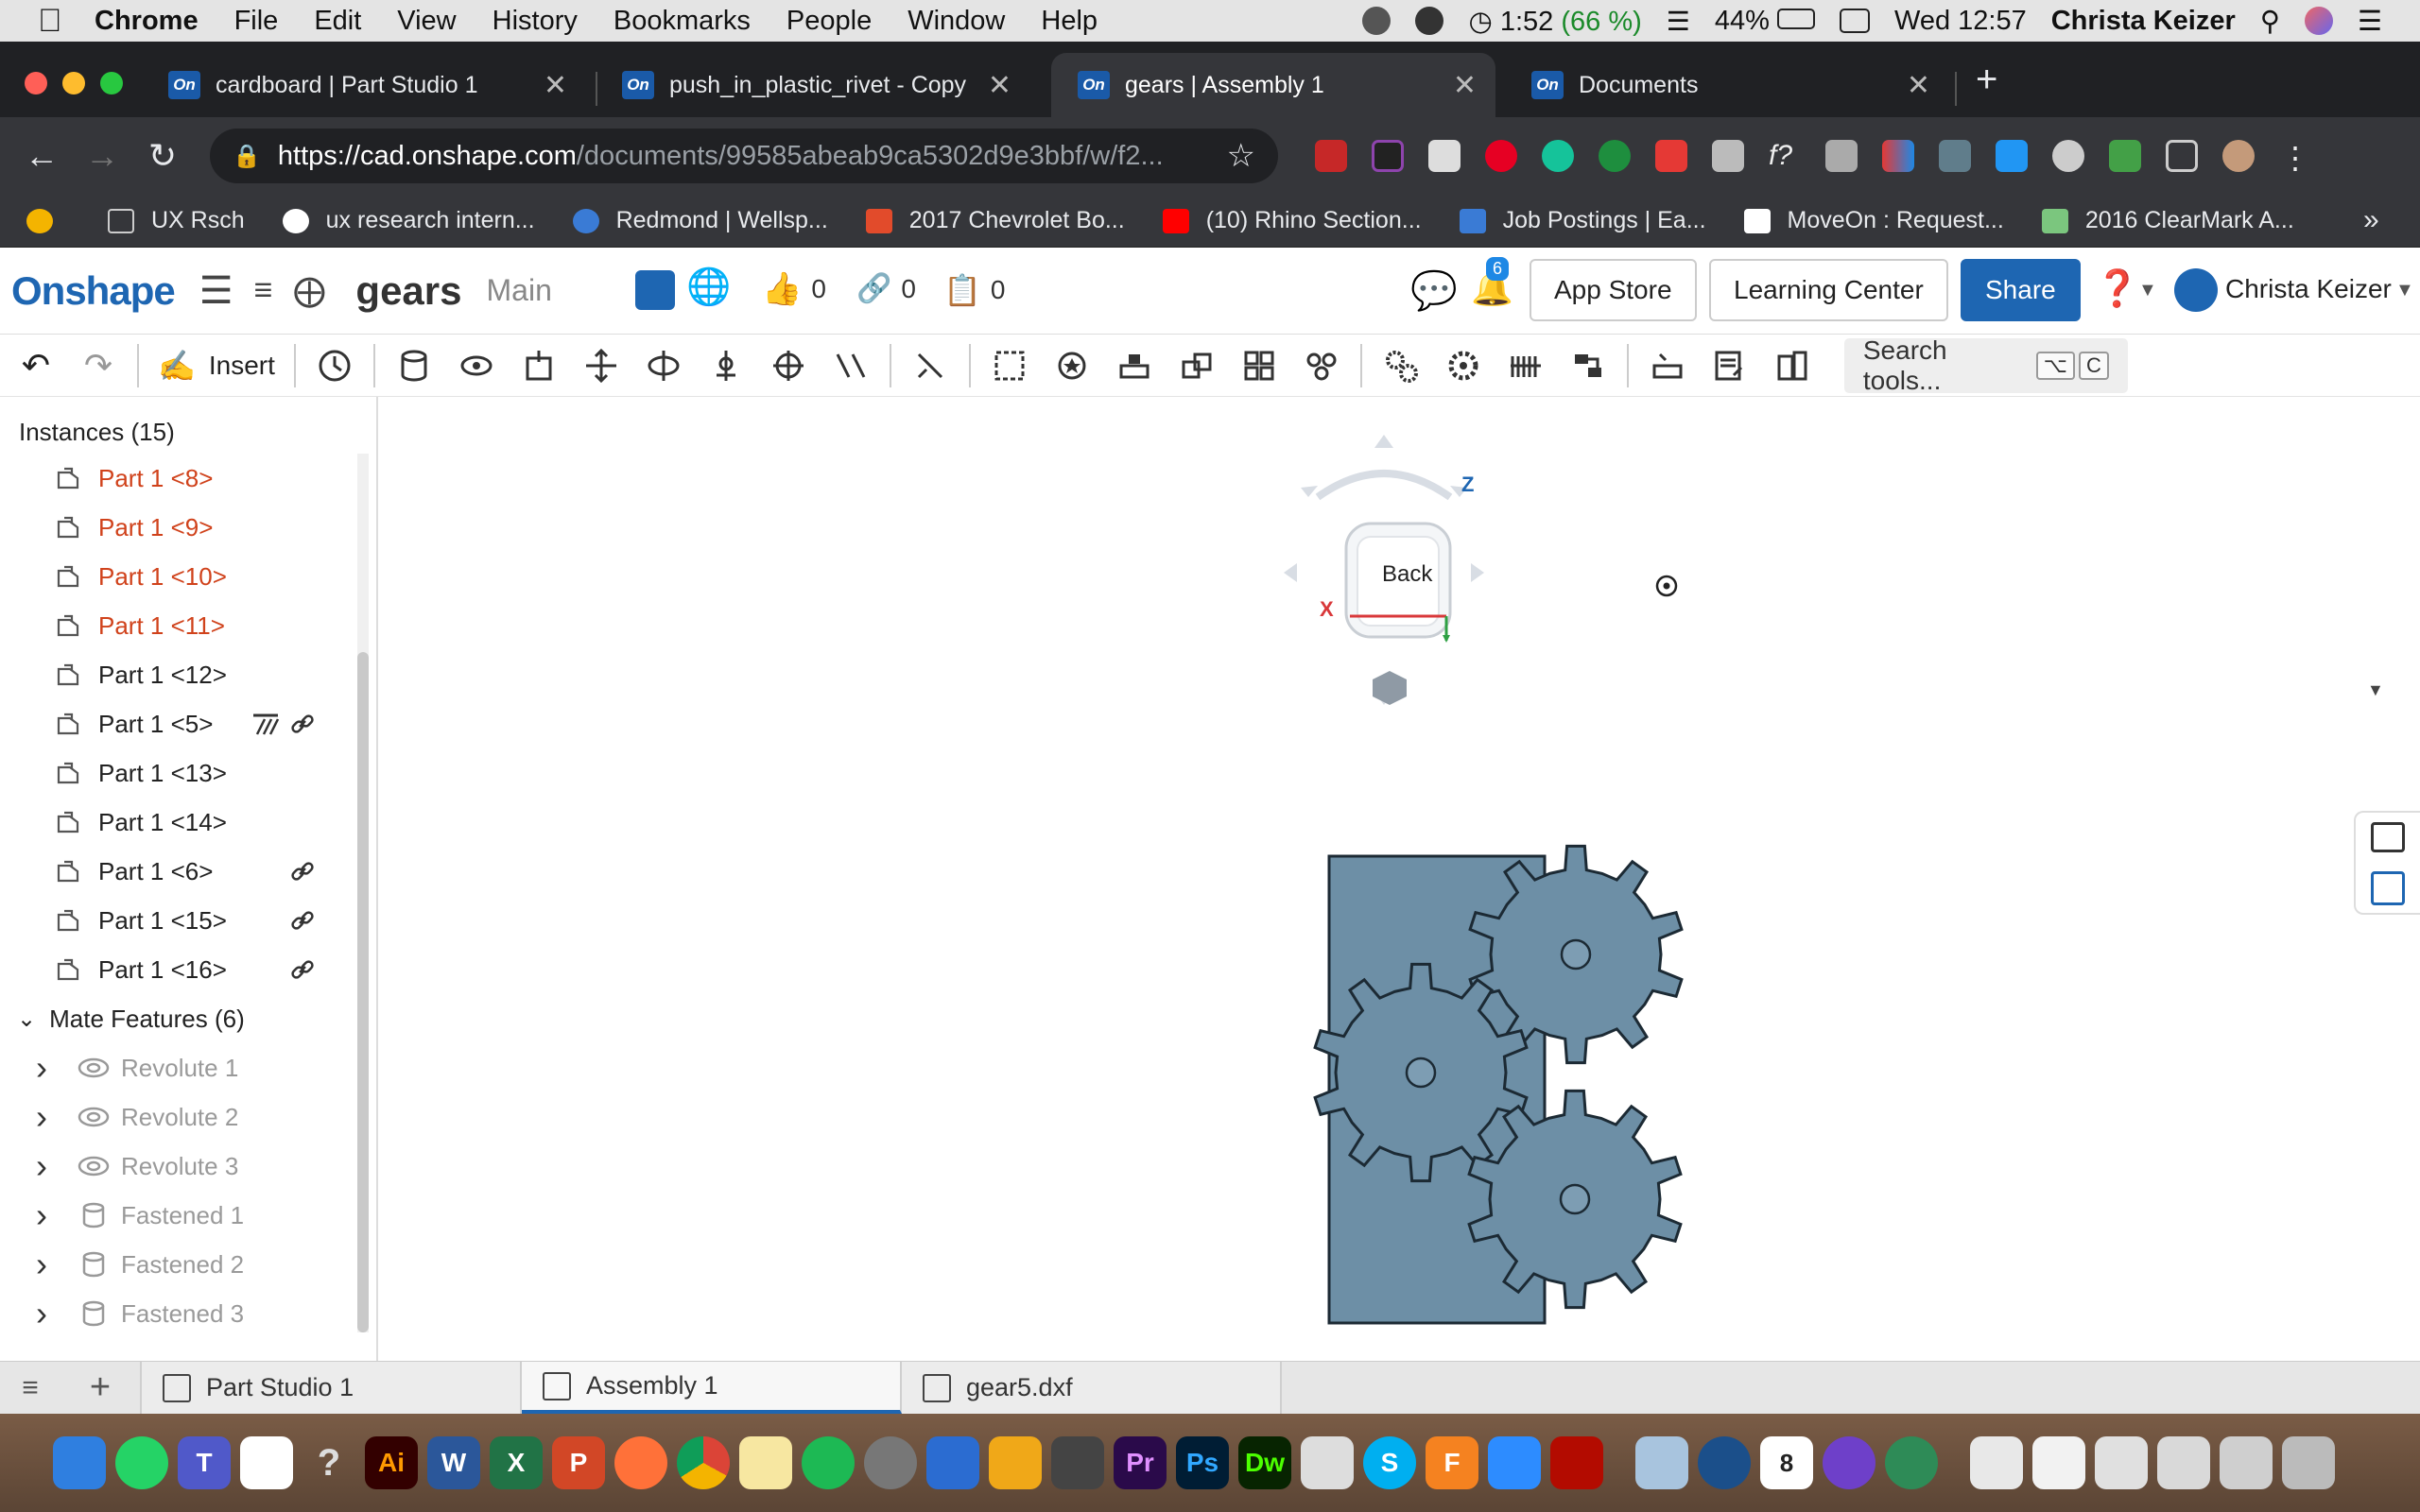  I want to click on quicktime-icon, so click(1724, 1462).